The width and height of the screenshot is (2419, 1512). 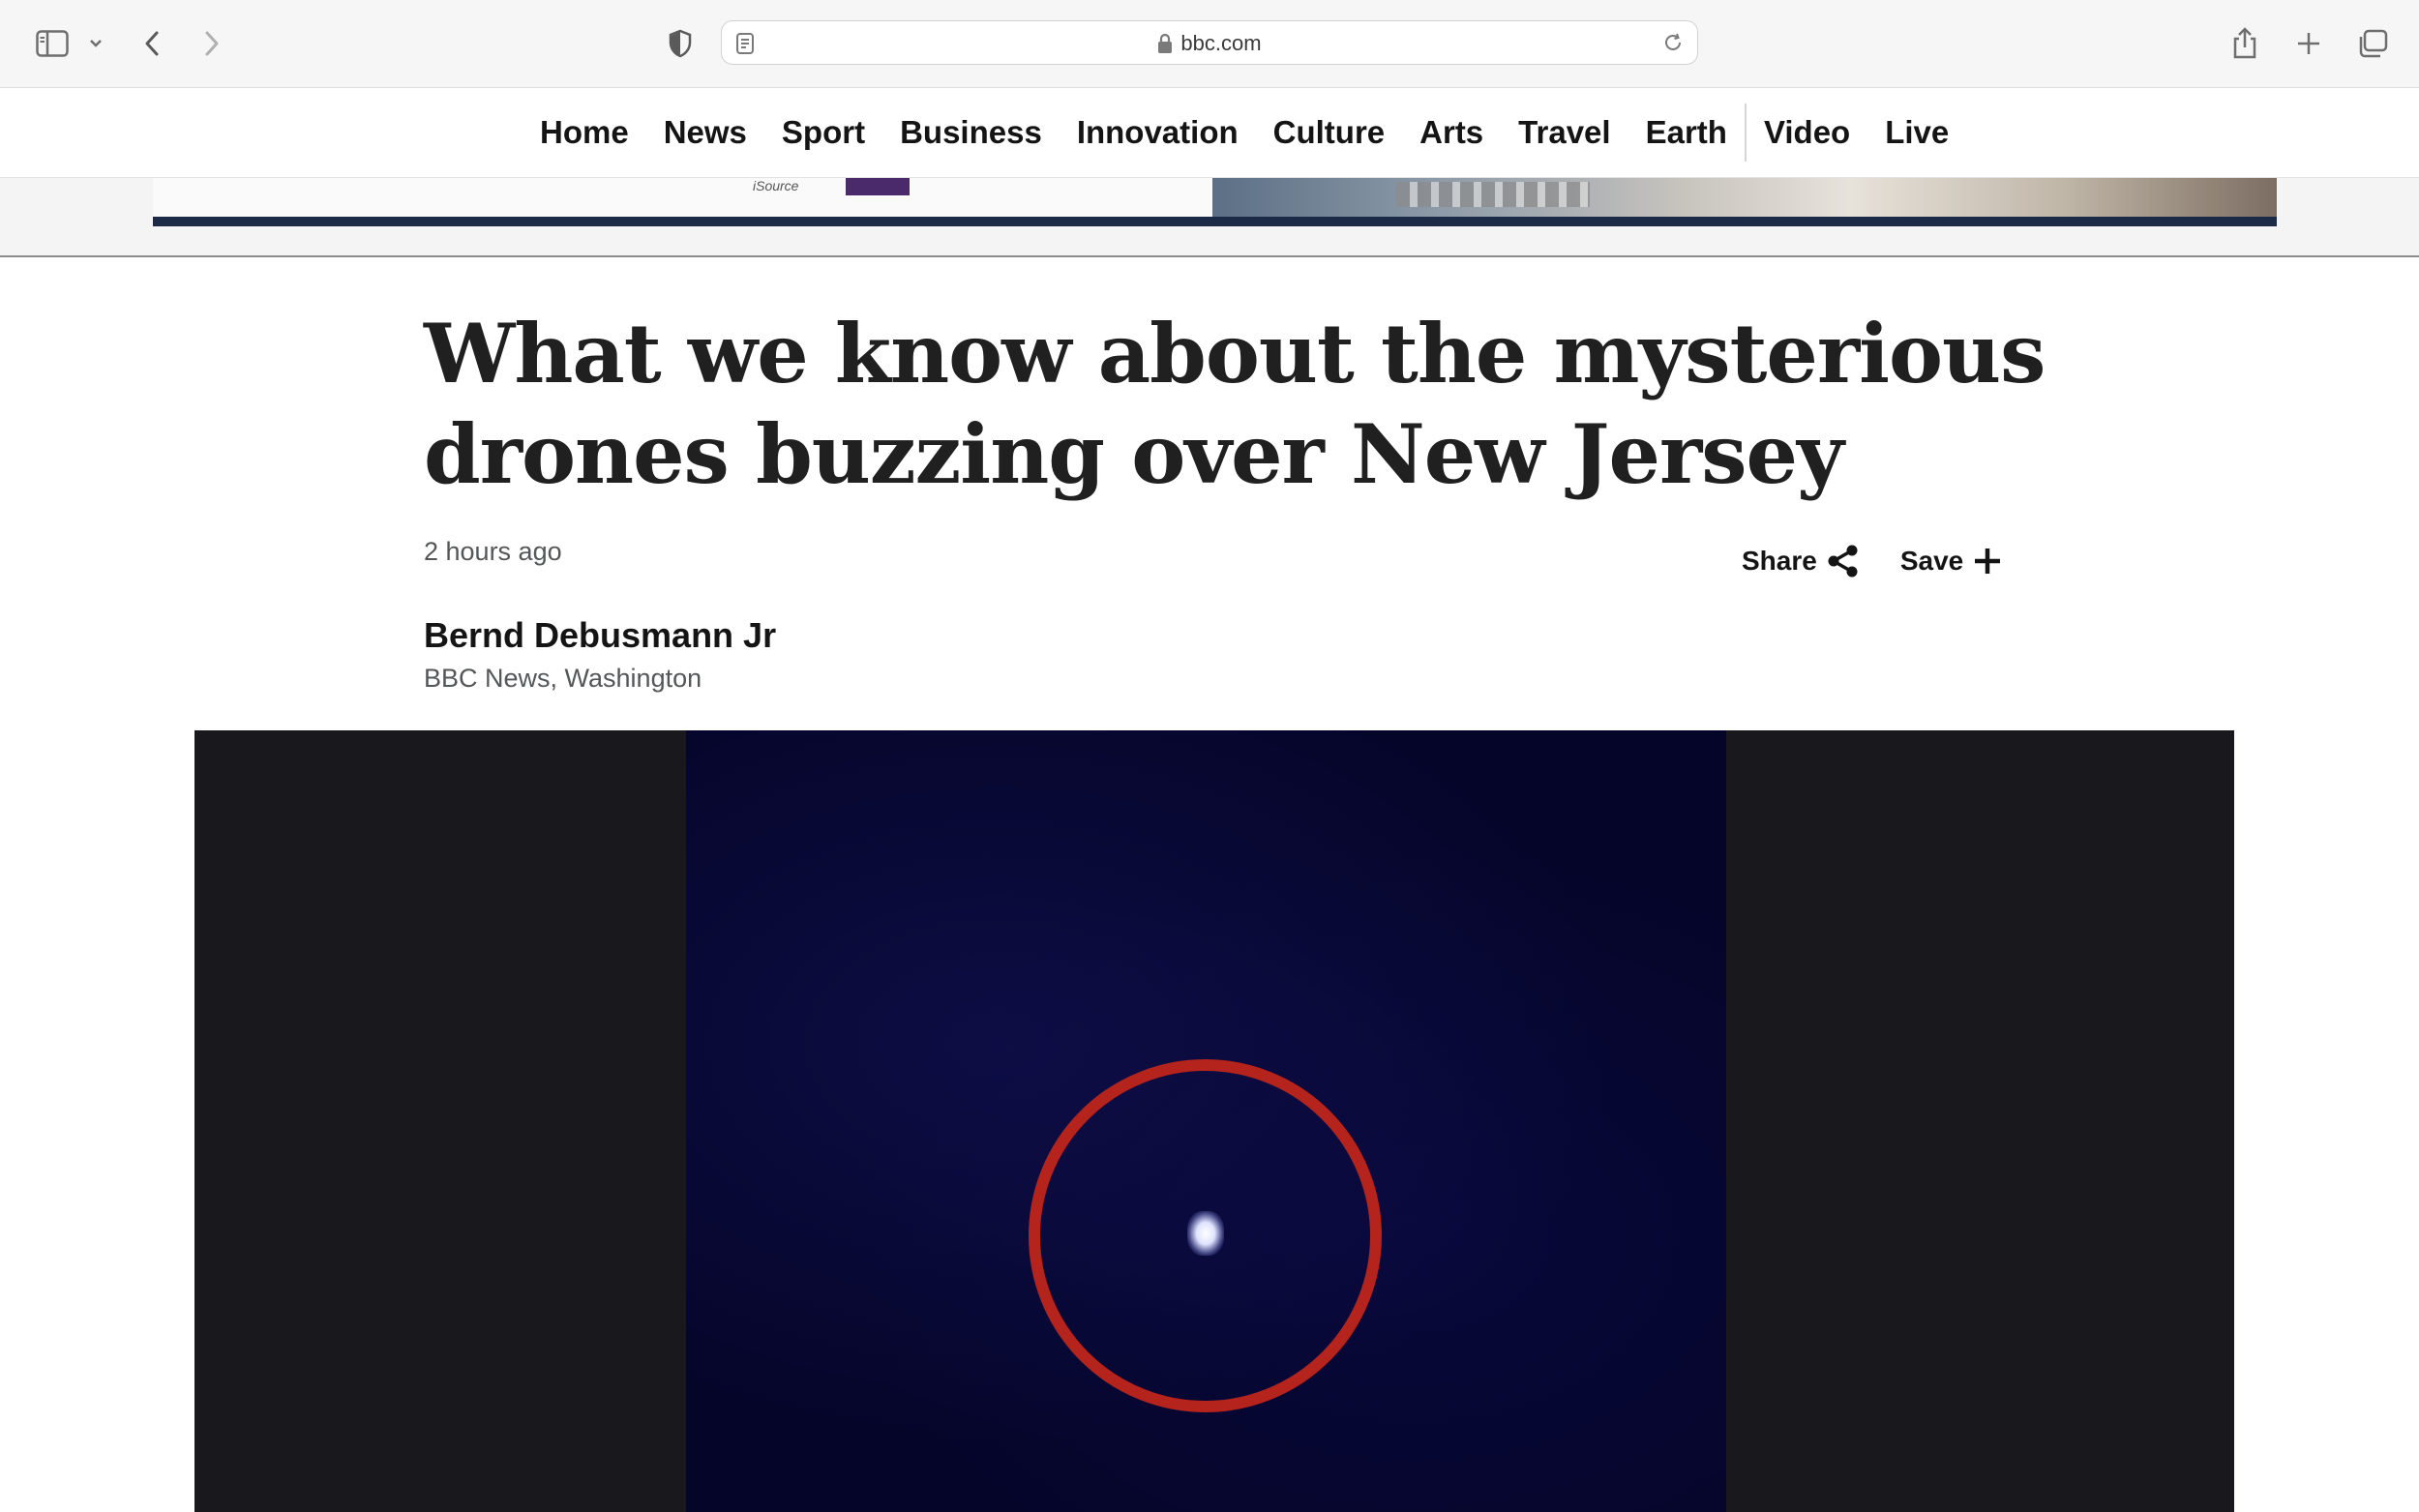 What do you see at coordinates (1687, 133) in the screenshot?
I see `nav-item-earth: Earth` at bounding box center [1687, 133].